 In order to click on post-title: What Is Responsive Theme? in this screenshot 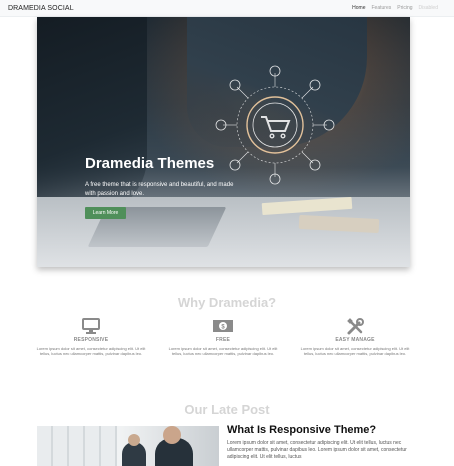, I will do `click(301, 430)`.